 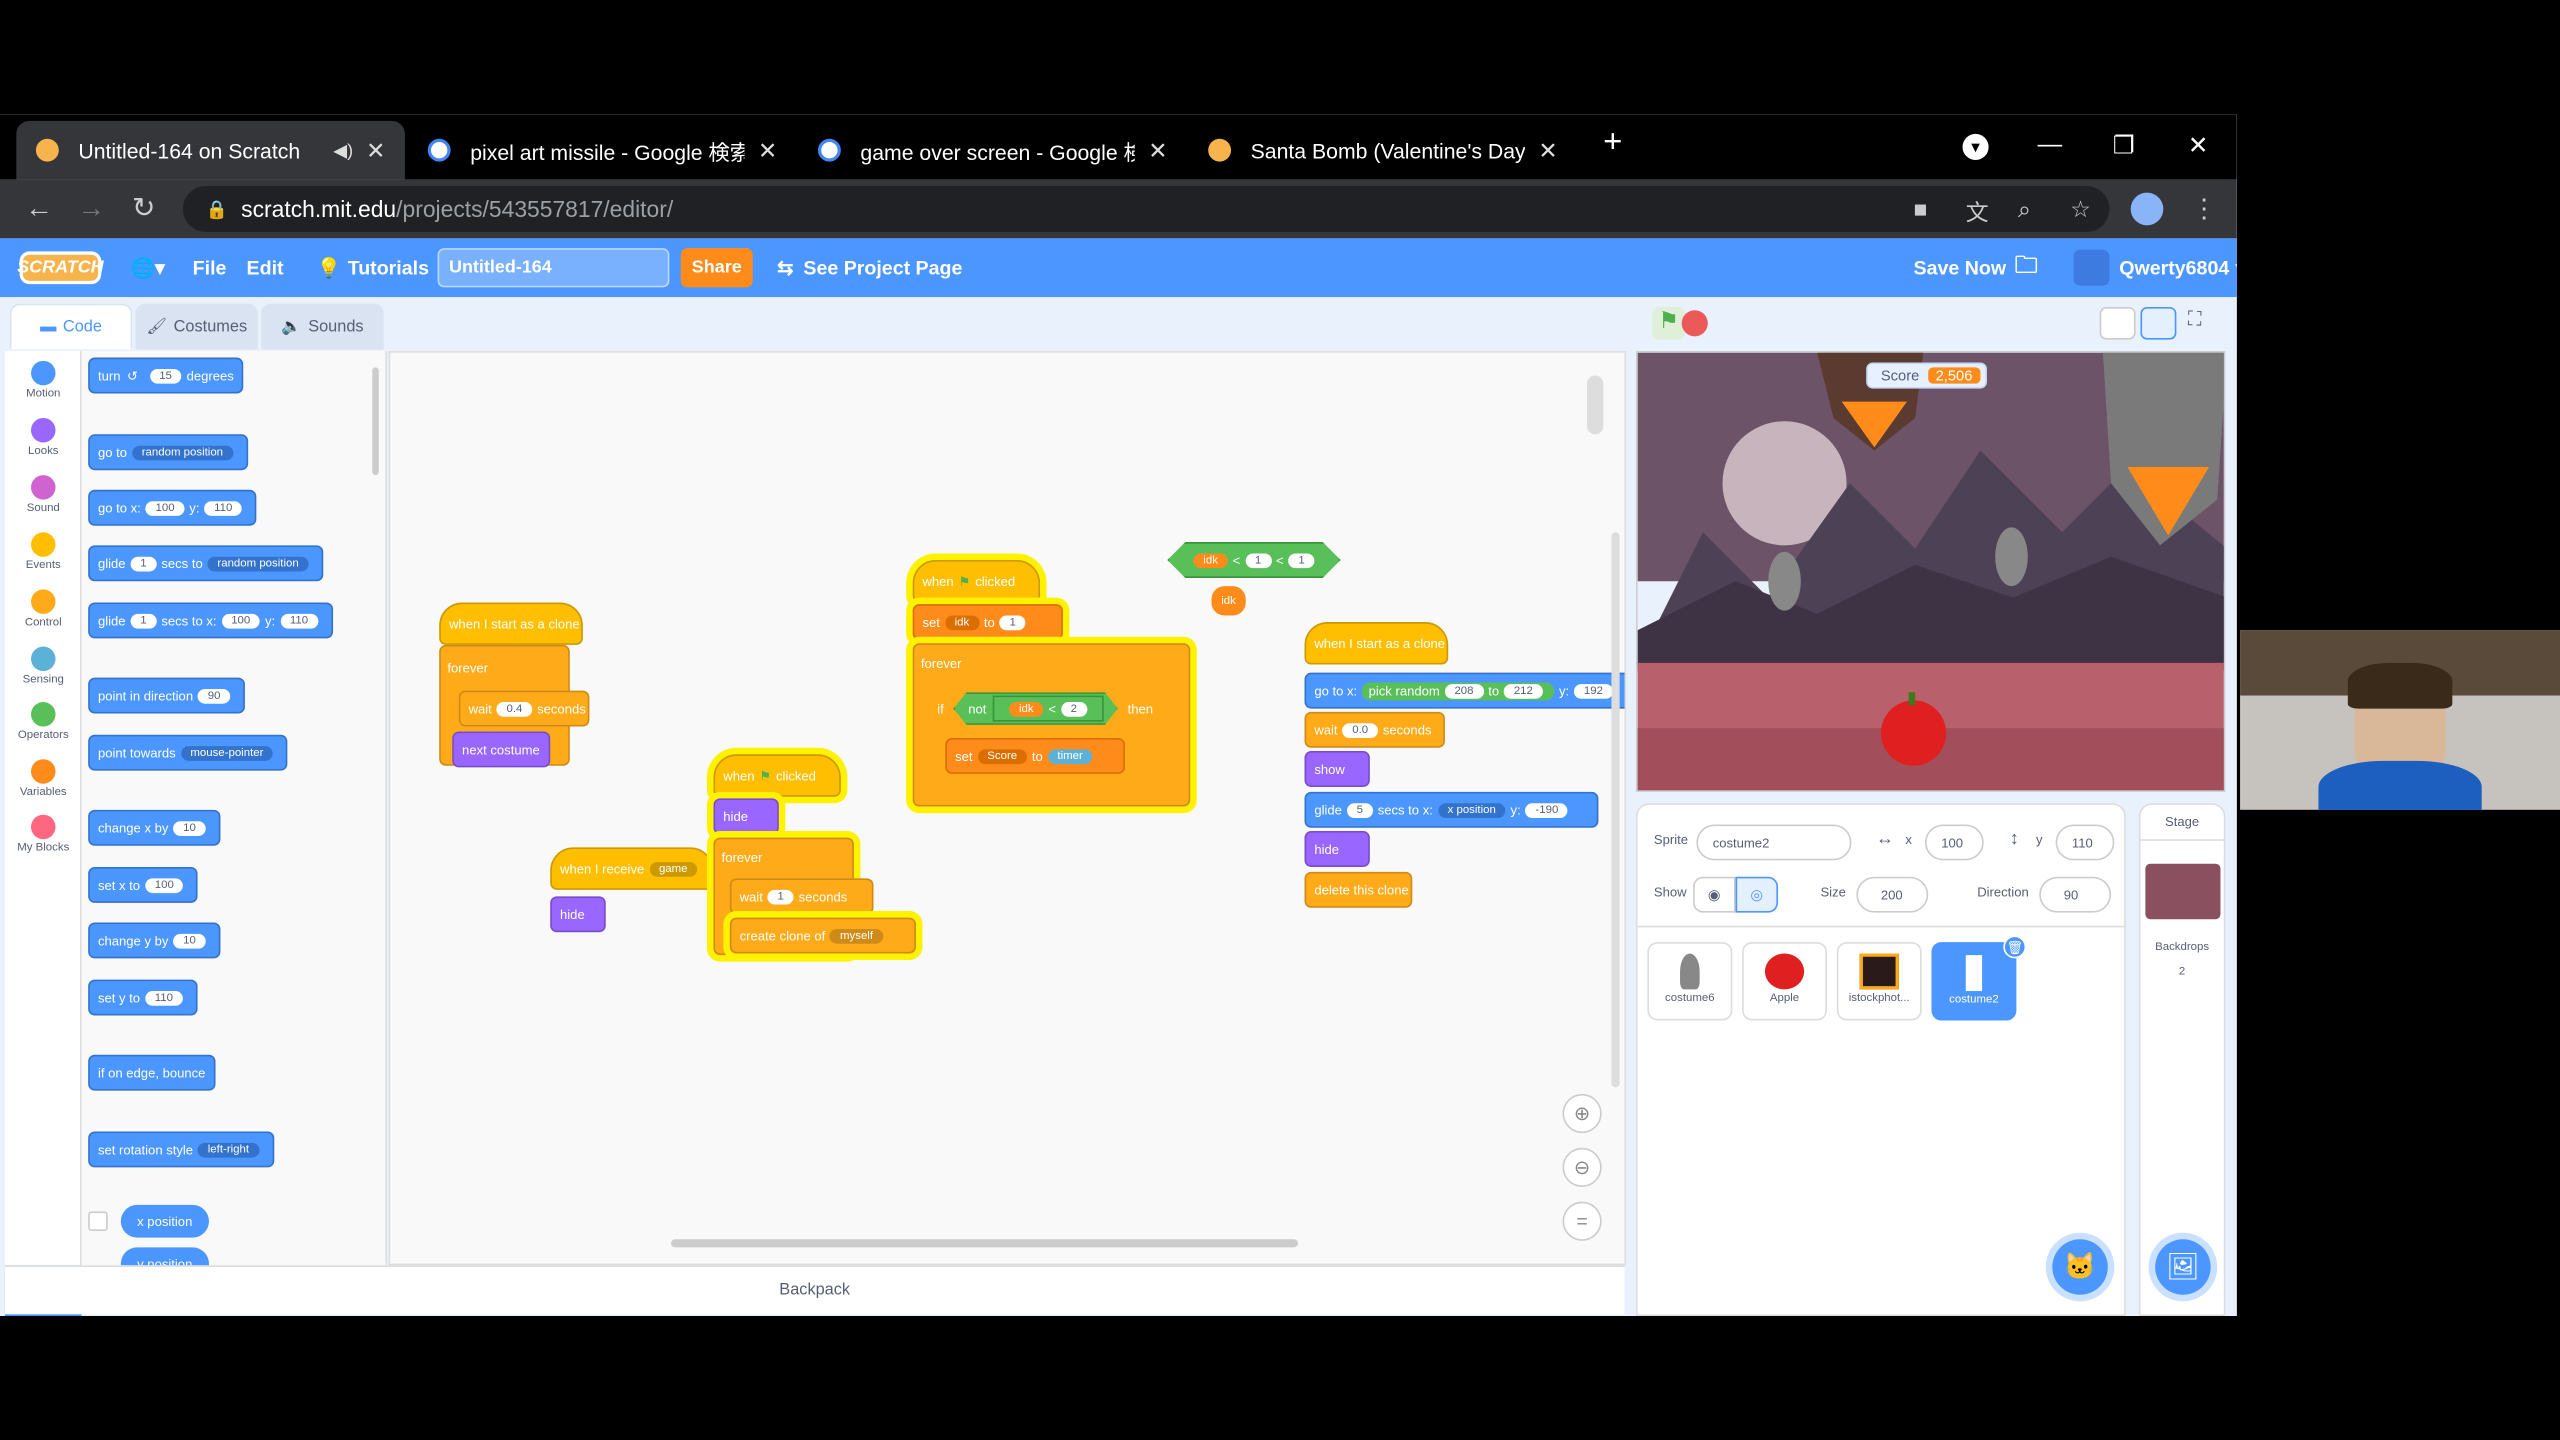 I want to click on bounce-block: if on edge, bounce, so click(x=152, y=1072).